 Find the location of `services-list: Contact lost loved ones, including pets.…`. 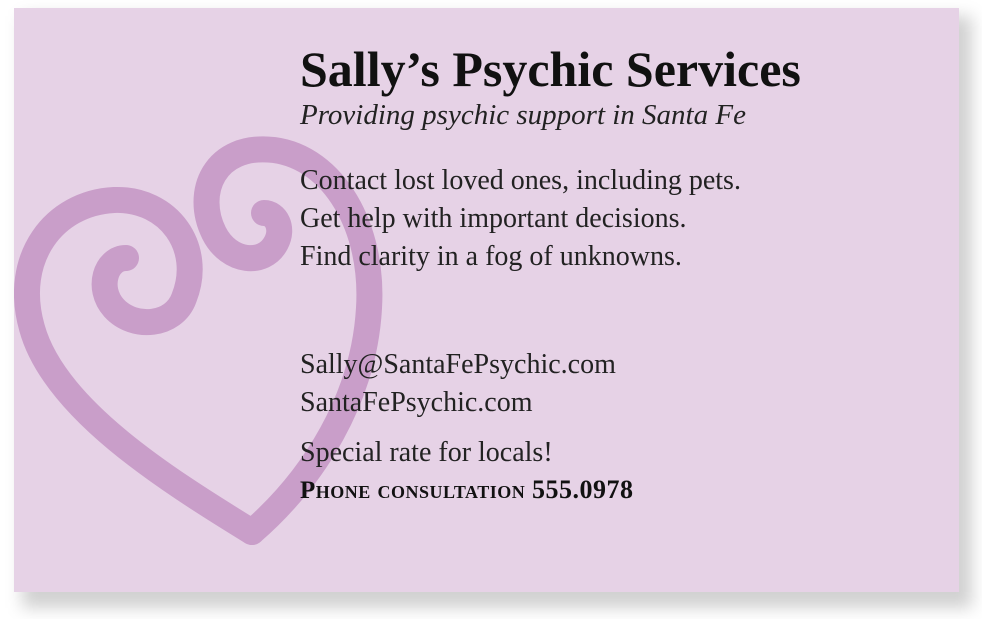

services-list: Contact lost loved ones, including pets.… is located at coordinates (625, 219).